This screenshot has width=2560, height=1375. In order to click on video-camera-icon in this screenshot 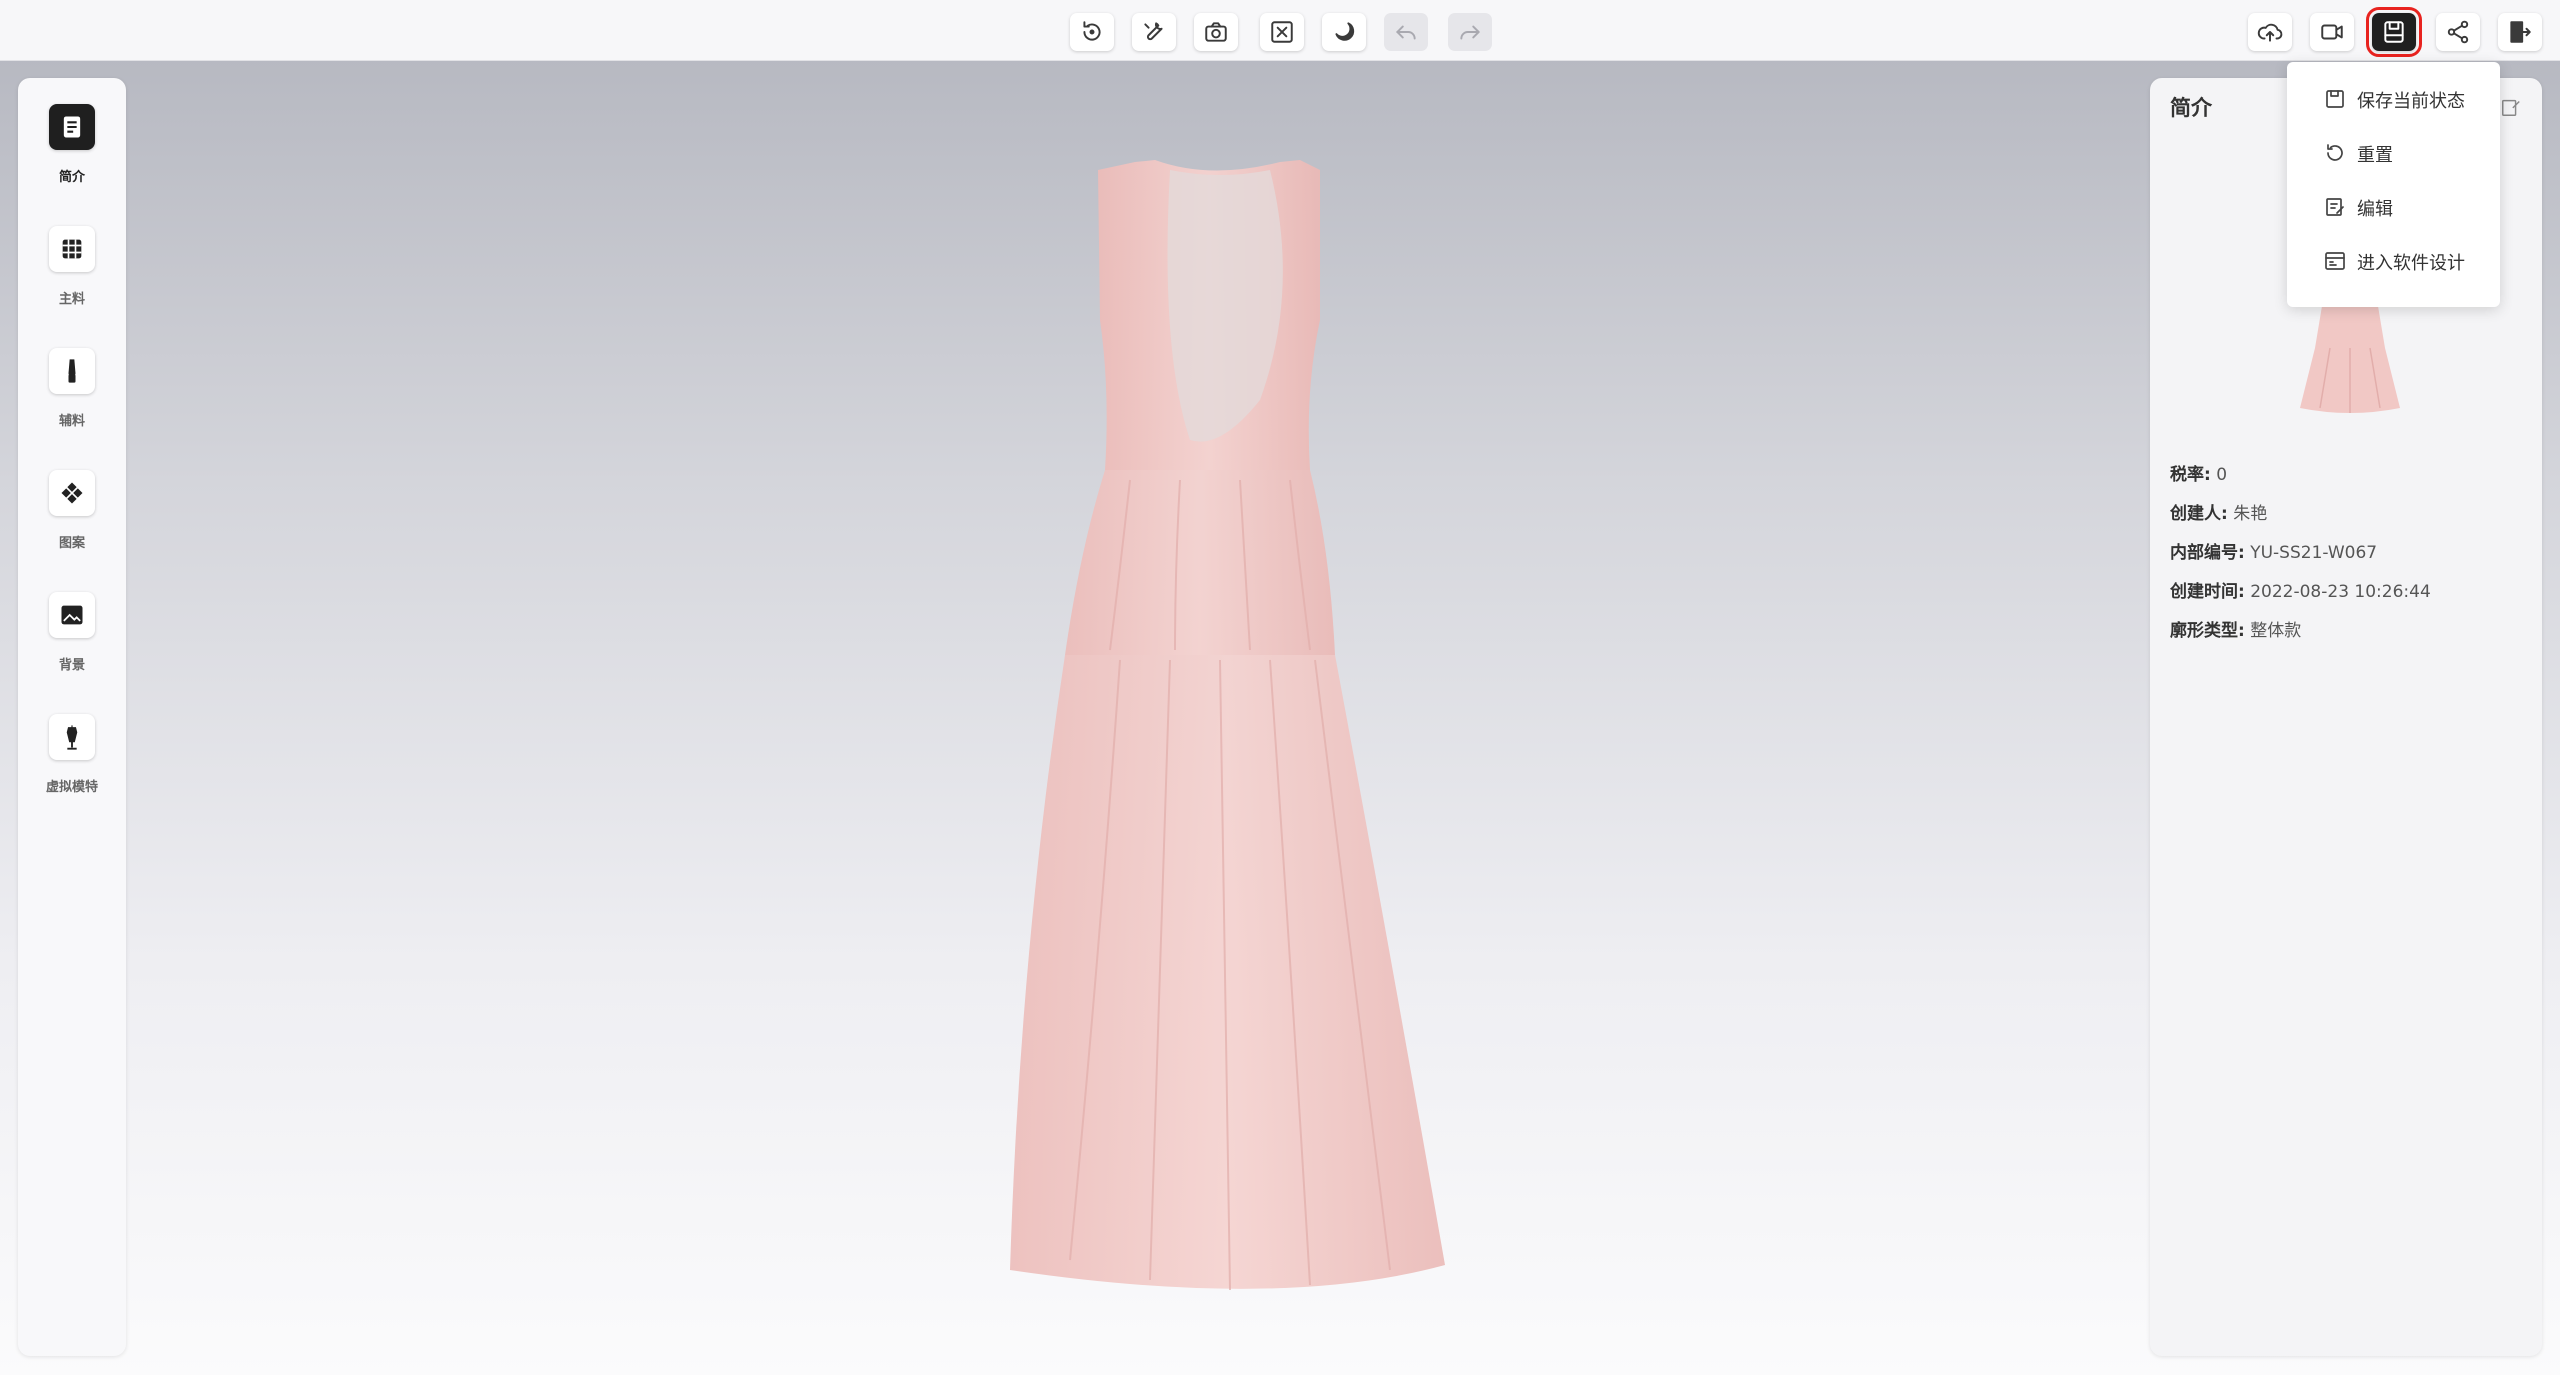, I will do `click(2332, 32)`.